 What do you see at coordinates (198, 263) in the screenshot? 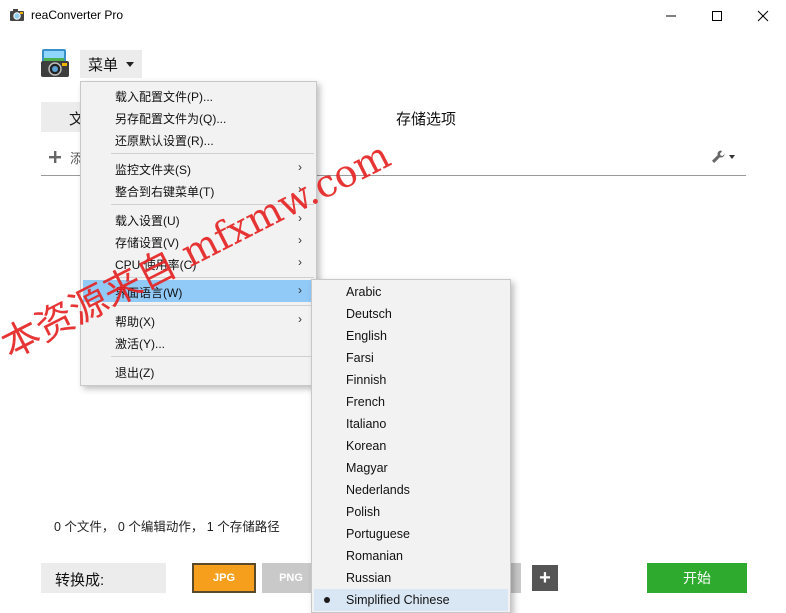
I see `menu-item-cpu-usage: CPU 使用率(C) ›` at bounding box center [198, 263].